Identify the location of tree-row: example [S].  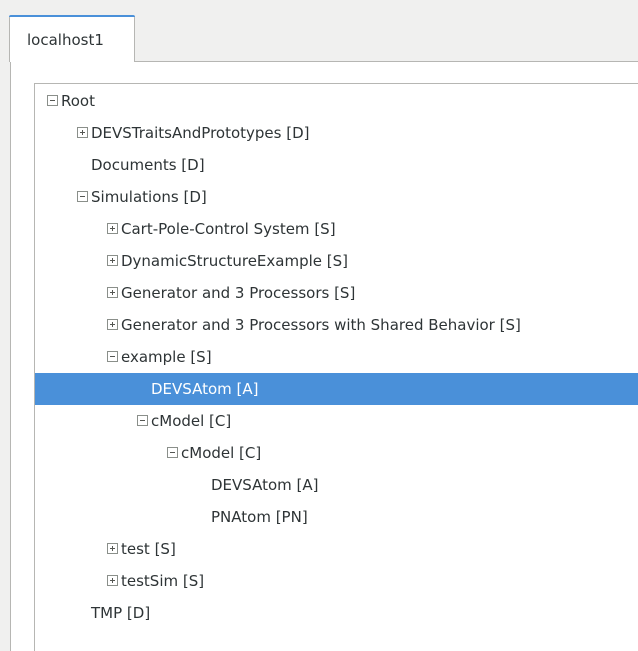
(336, 357).